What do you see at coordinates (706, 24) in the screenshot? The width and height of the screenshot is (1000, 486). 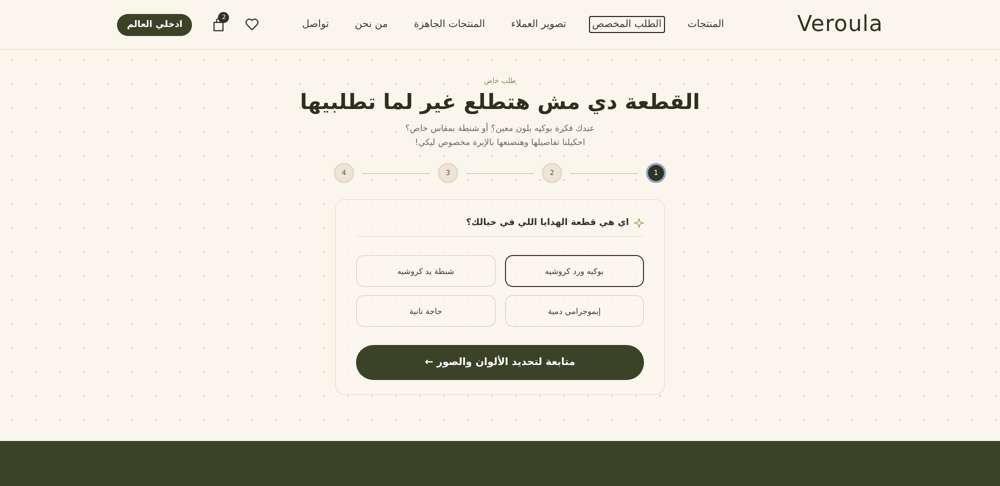 I see `nav-link: المنتجات` at bounding box center [706, 24].